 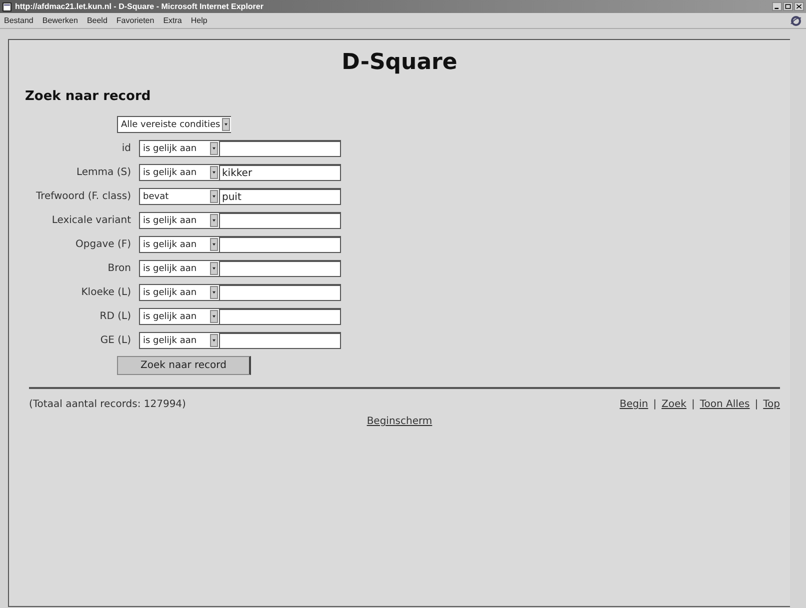 I want to click on field-label: GE (L), so click(x=115, y=340).